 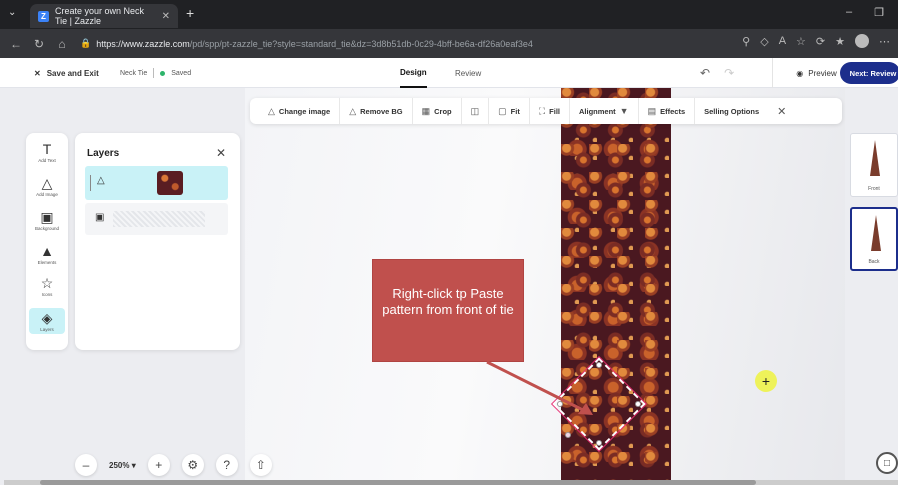 What do you see at coordinates (16, 44) in the screenshot?
I see `back-icon: ←` at bounding box center [16, 44].